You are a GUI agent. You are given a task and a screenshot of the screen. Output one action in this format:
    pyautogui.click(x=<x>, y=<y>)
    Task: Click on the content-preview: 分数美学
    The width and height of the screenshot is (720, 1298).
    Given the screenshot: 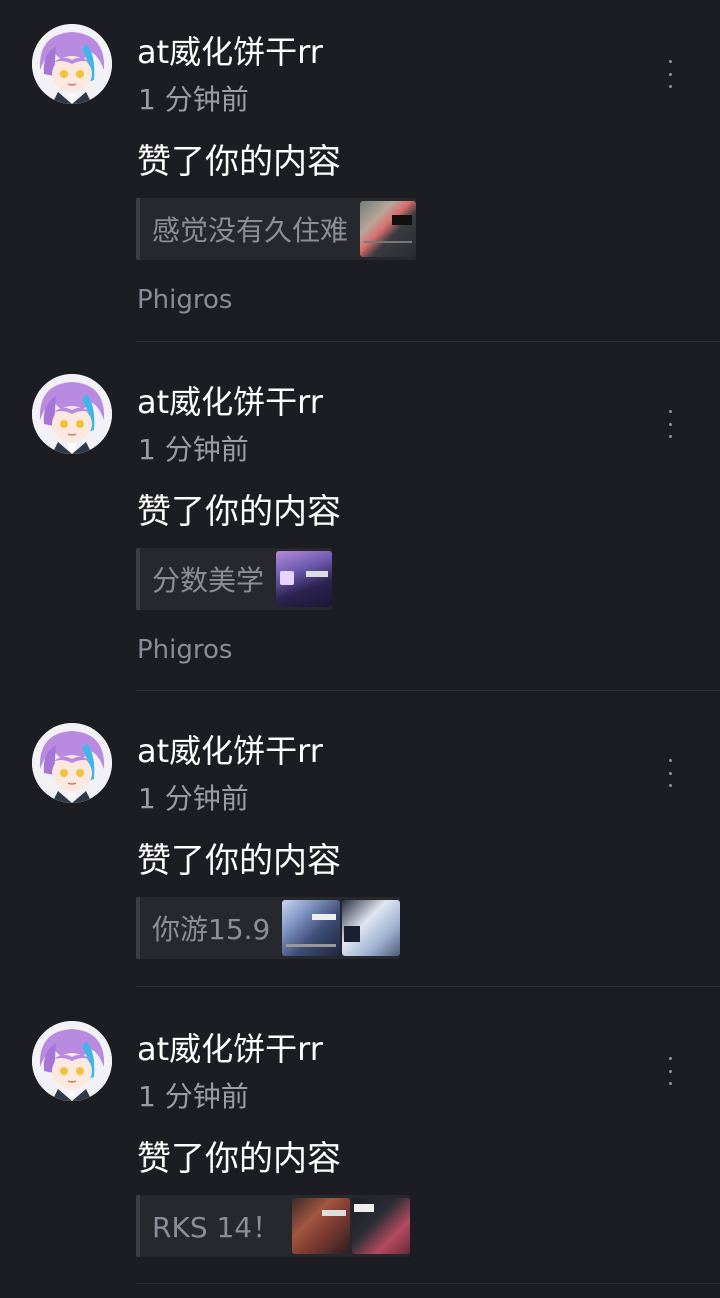 What is the action you would take?
    pyautogui.click(x=234, y=579)
    